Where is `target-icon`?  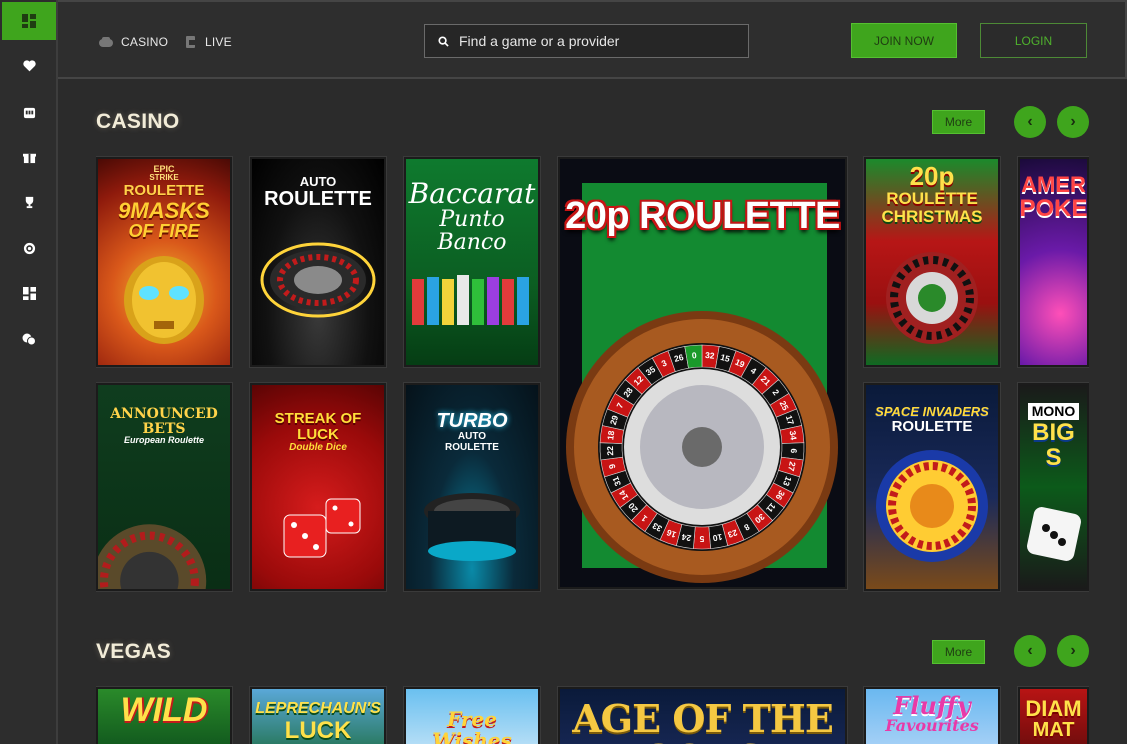
target-icon is located at coordinates (29, 248).